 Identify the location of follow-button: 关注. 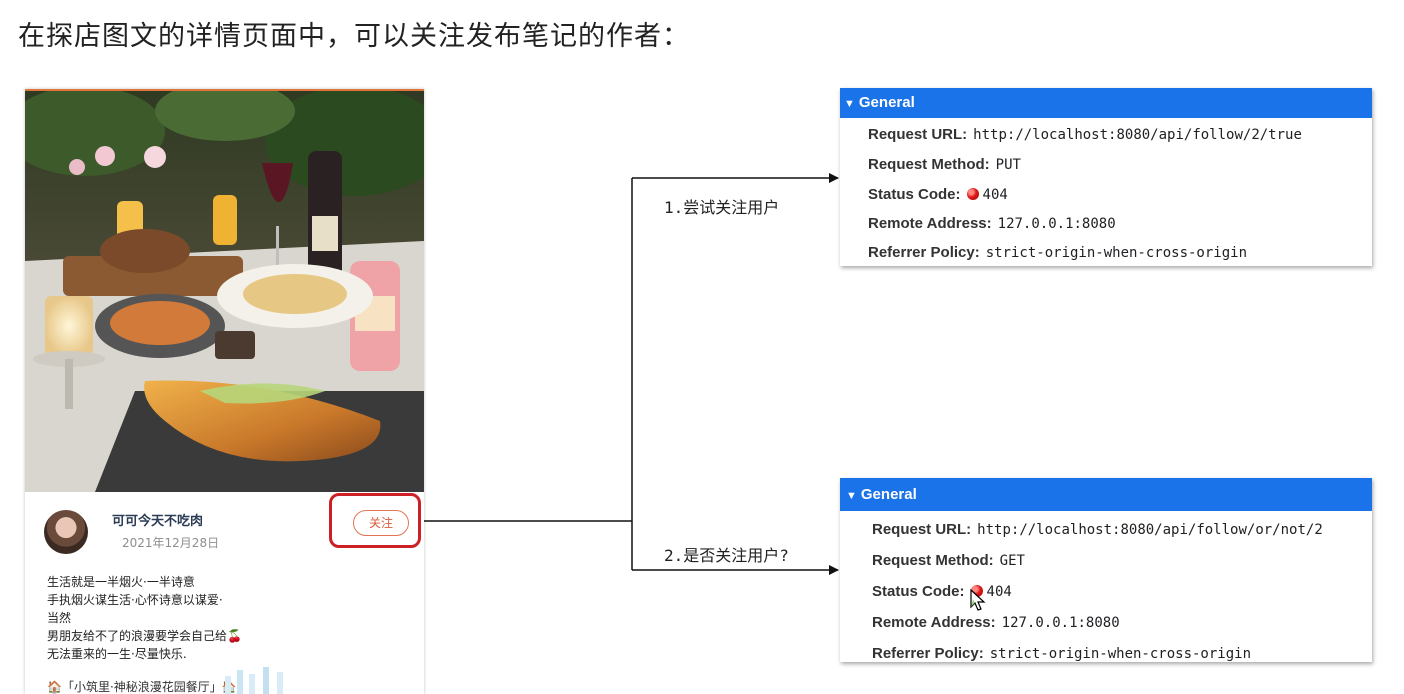
(381, 523).